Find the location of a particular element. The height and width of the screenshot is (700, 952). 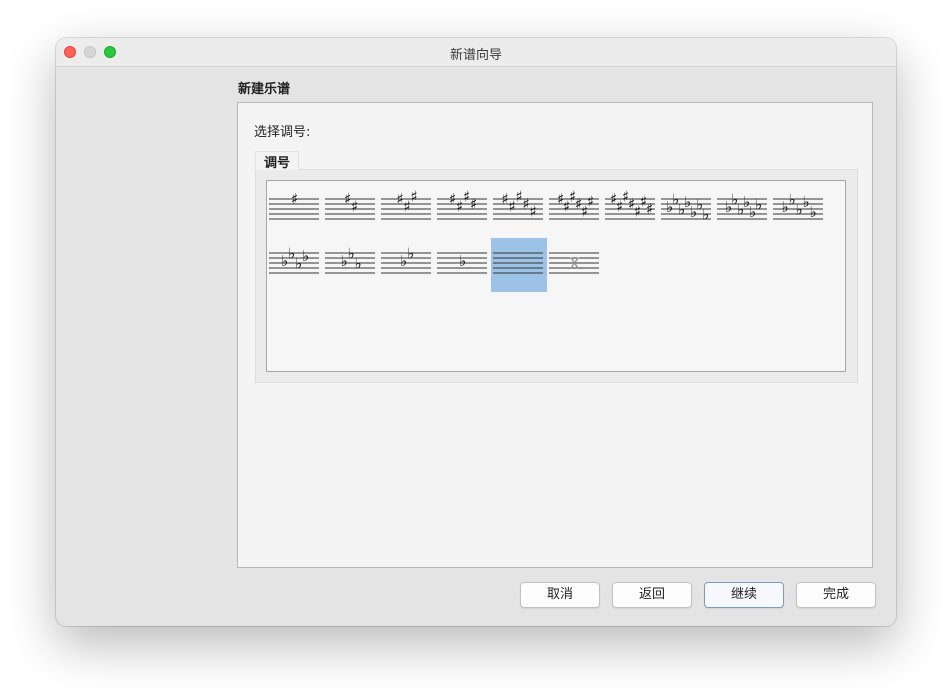

key-signature-b-major: ♯ ♯ ♯ ♯ ♯ is located at coordinates (519, 211).